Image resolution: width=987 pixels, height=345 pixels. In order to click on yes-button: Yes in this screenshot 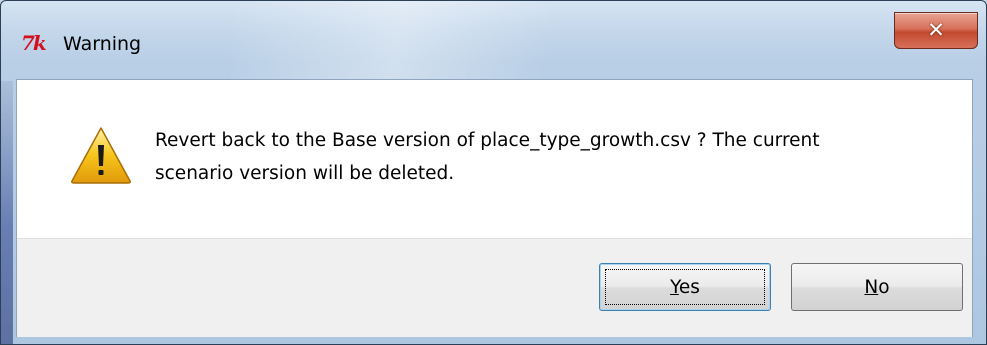, I will do `click(685, 287)`.